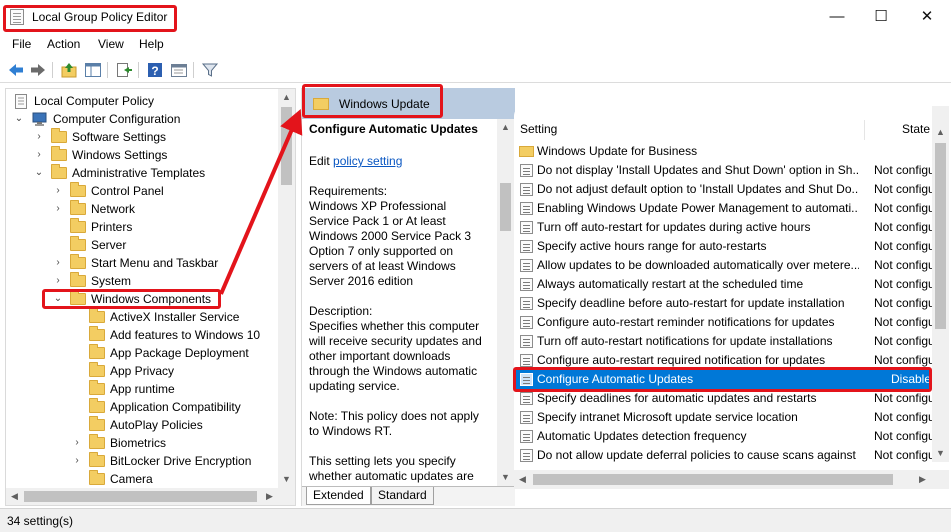 The width and height of the screenshot is (951, 532). I want to click on tab-extended: Extended, so click(338, 496).